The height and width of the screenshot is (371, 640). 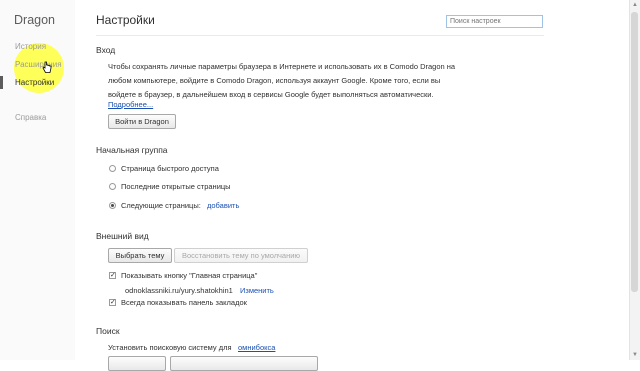 What do you see at coordinates (112, 275) in the screenshot?
I see `home-button-checkbox: ✓` at bounding box center [112, 275].